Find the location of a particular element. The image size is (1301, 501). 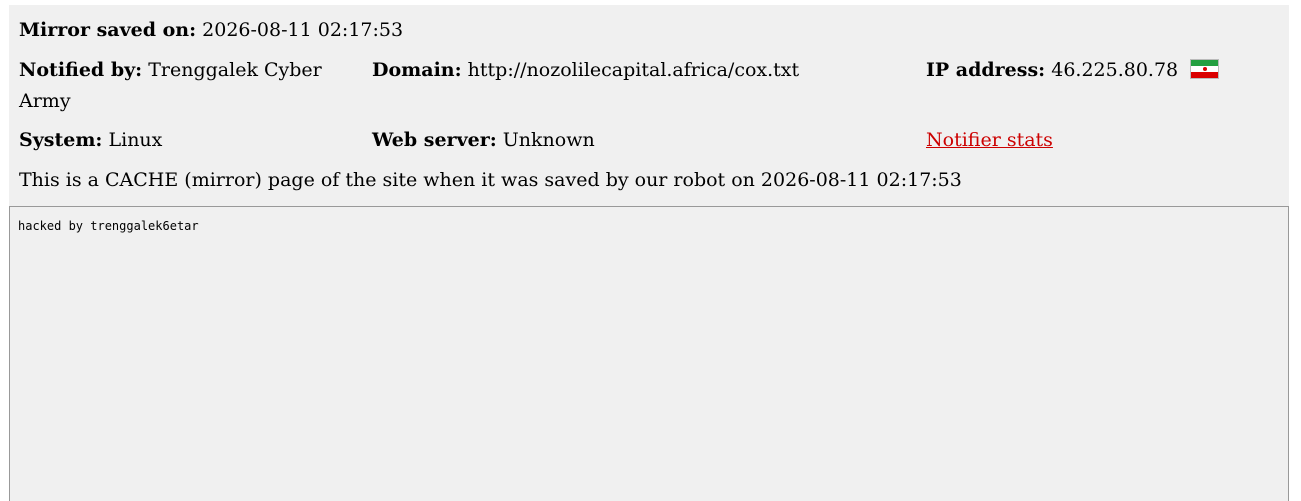

domain-value: http://nozolilecapital.africa/cox.txt is located at coordinates (633, 70).